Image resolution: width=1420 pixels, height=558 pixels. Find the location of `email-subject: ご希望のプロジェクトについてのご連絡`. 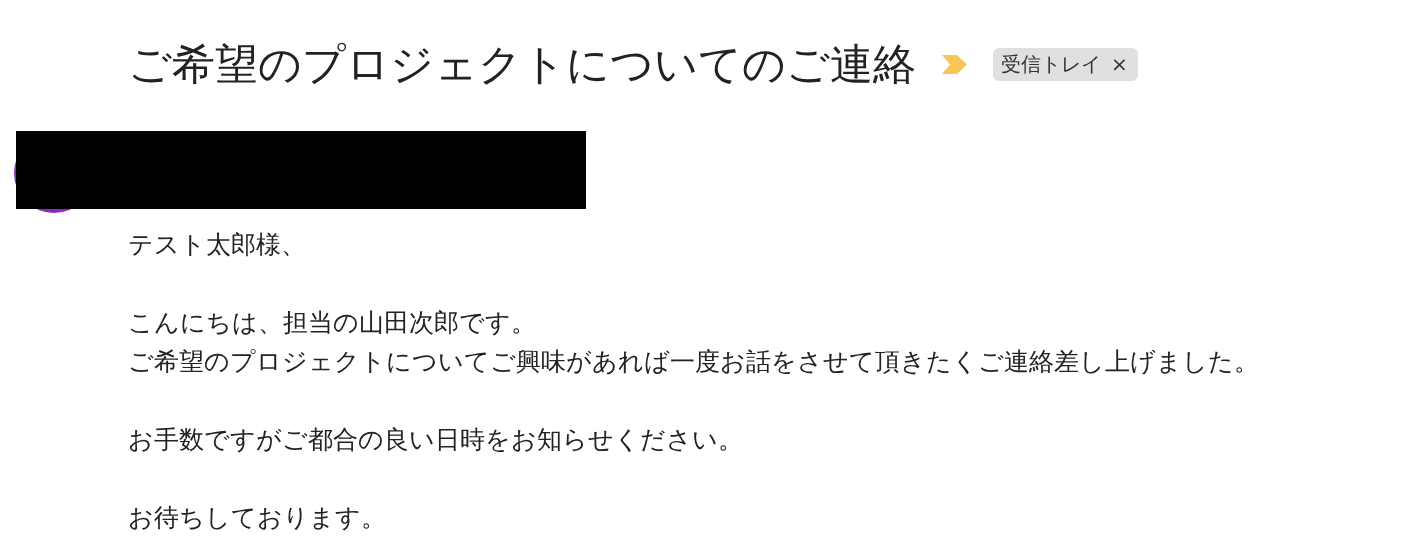

email-subject: ご希望のプロジェクトについてのご連絡 is located at coordinates (522, 64).